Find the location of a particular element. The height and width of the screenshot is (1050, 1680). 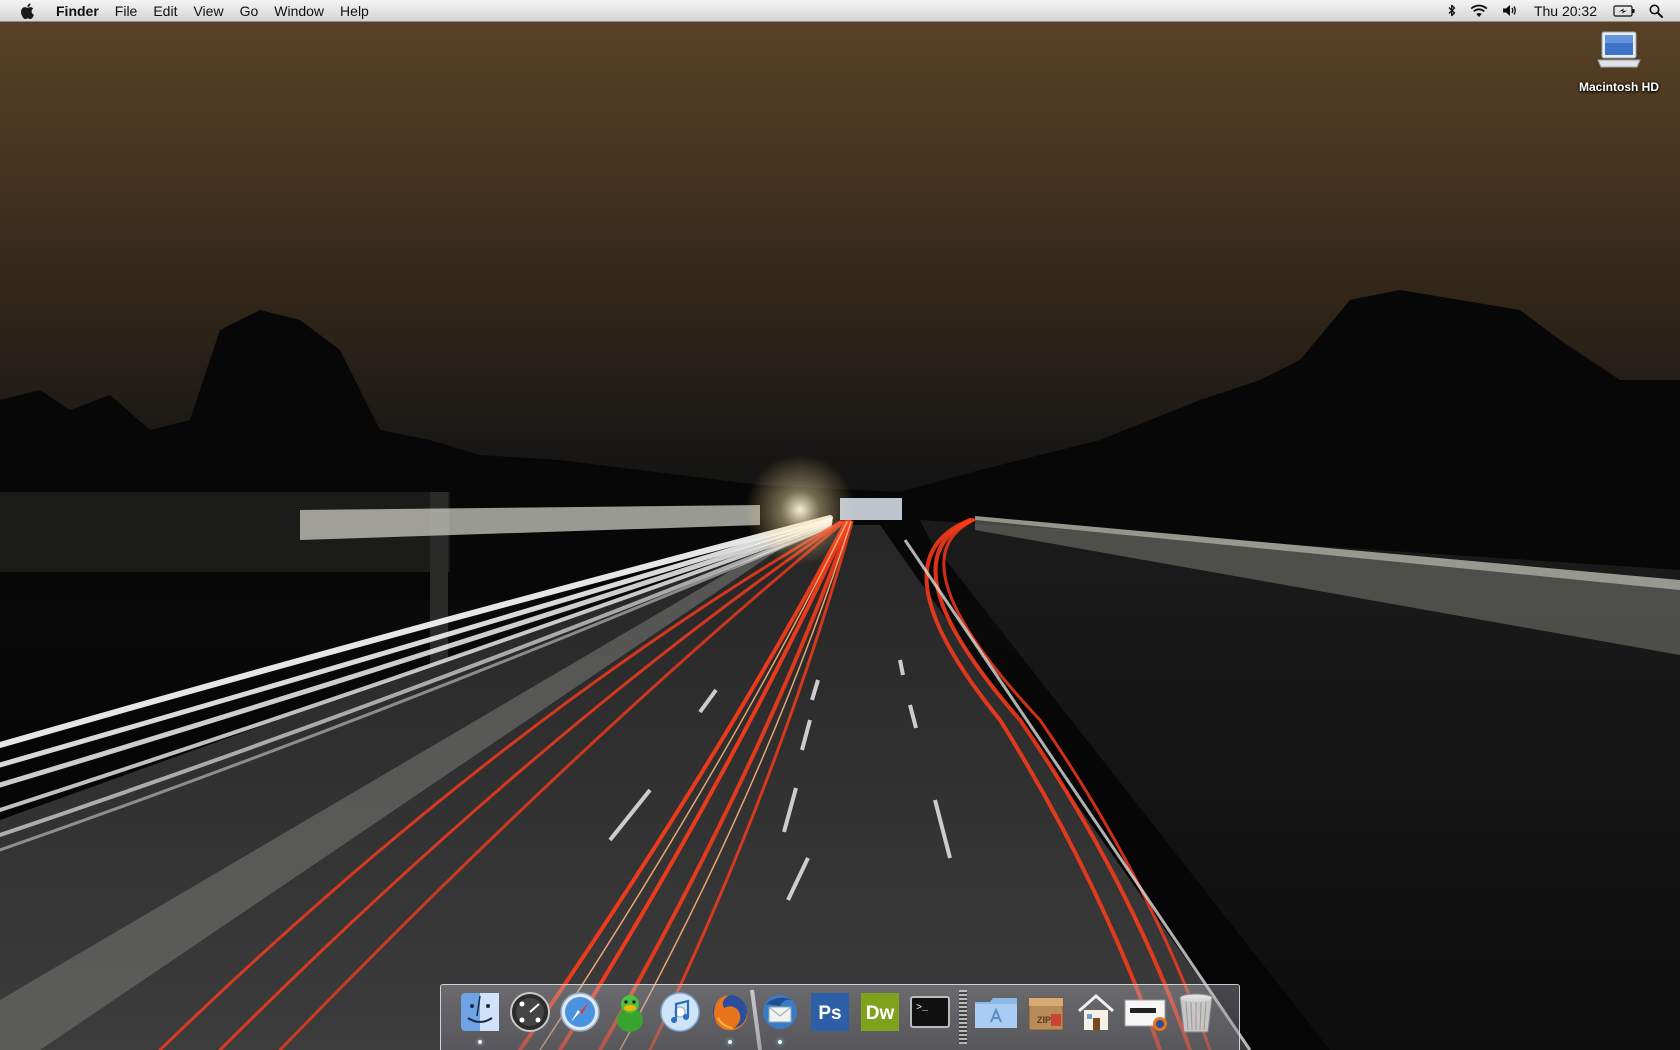

wifi-icon is located at coordinates (1479, 11).